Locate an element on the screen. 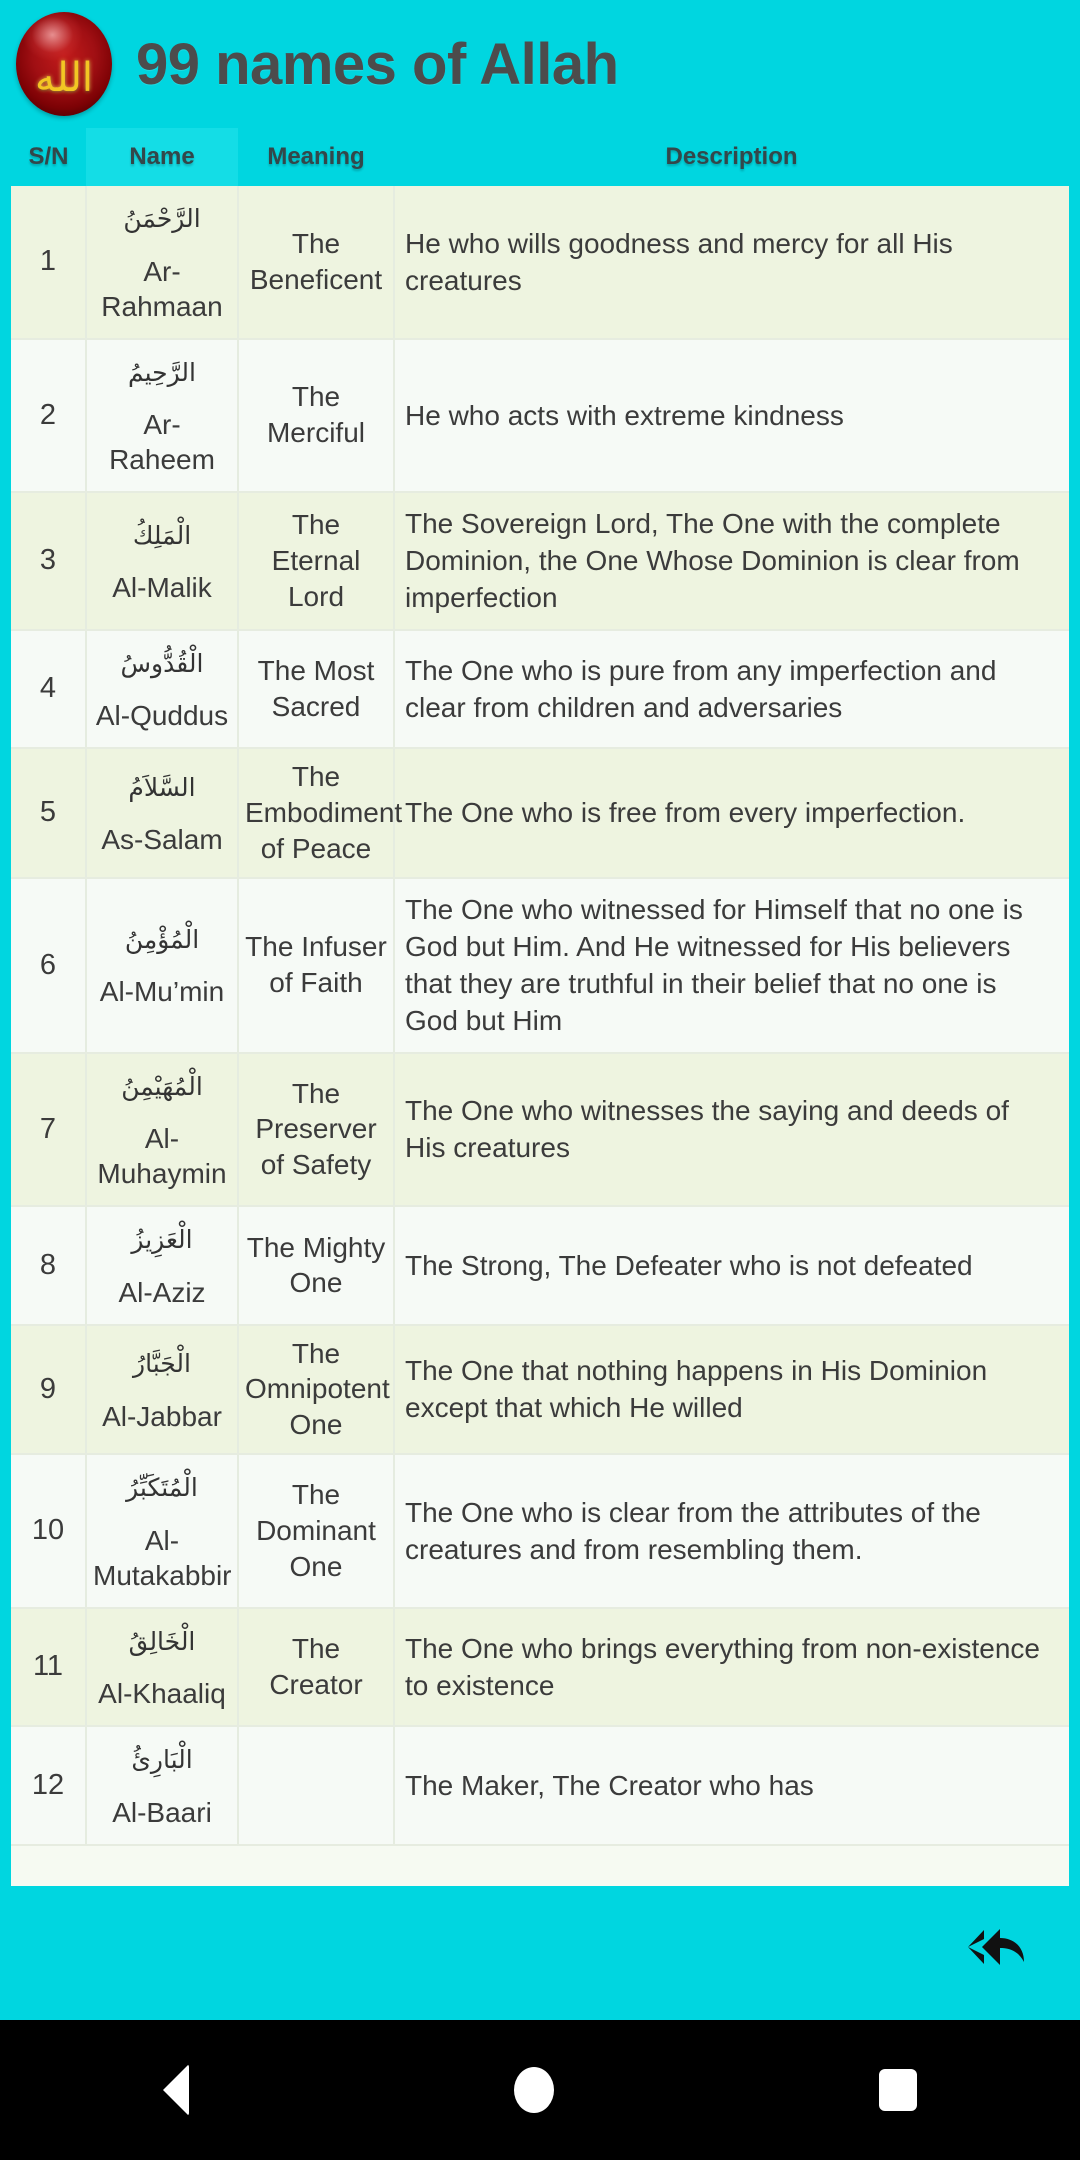 The width and height of the screenshot is (1080, 2160). name-transliteration: Al-Mutakabbir is located at coordinates (162, 1557).